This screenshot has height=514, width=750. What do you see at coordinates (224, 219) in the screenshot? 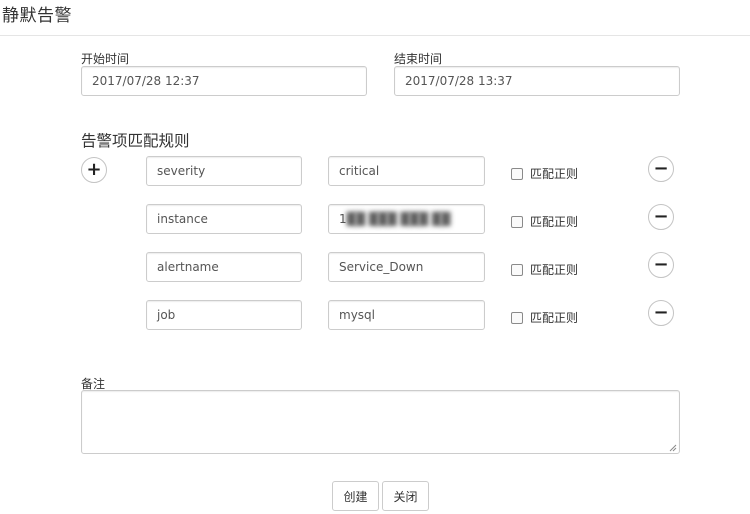
I see `rule-name-input: instance` at bounding box center [224, 219].